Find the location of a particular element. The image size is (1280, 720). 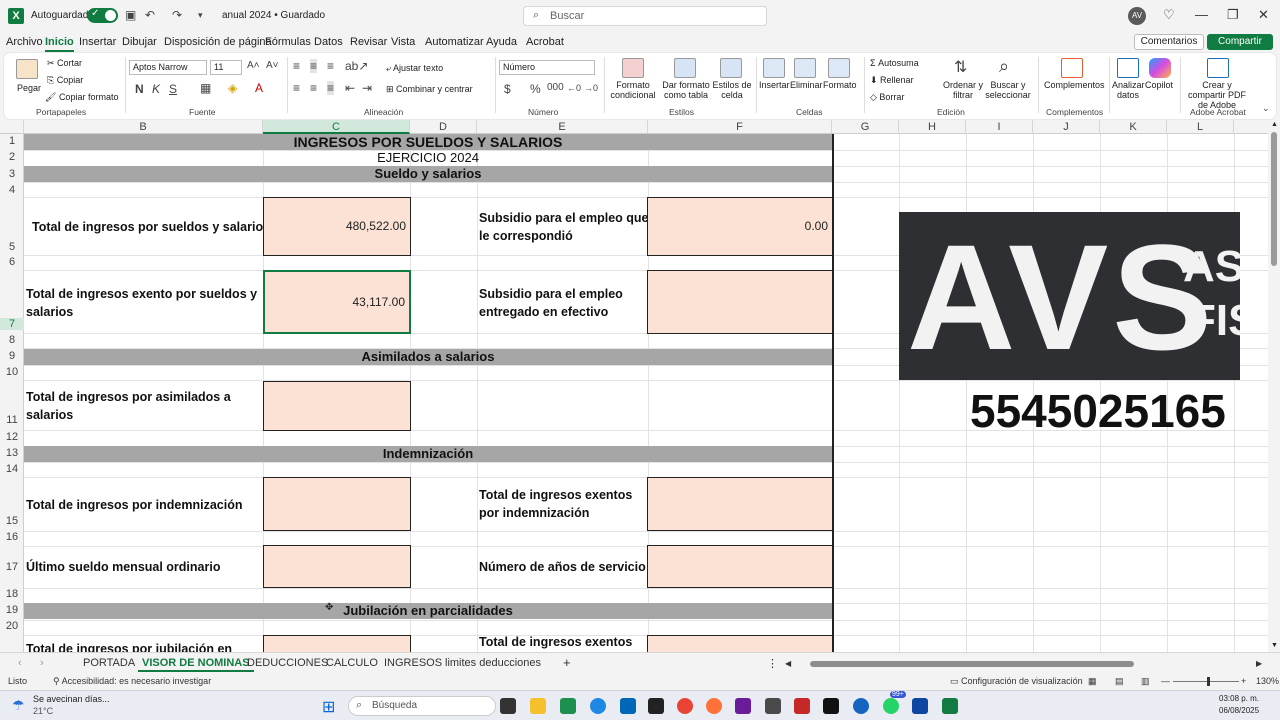

create-pdf-label: Crear y compartir PDF de Adobe is located at coordinates (1217, 95).